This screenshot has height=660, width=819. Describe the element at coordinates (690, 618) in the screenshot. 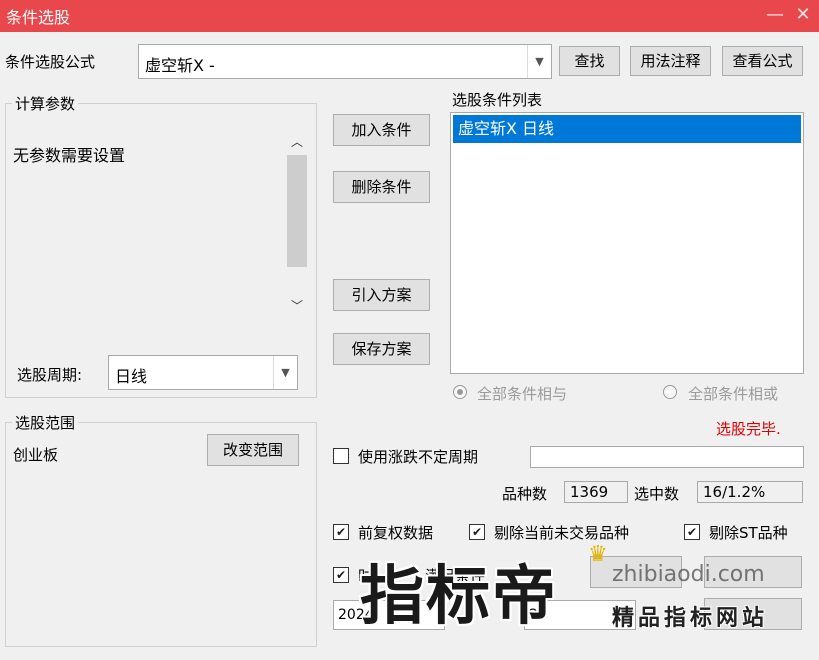

I see `watermark-slogan: 精品指标网站` at that location.